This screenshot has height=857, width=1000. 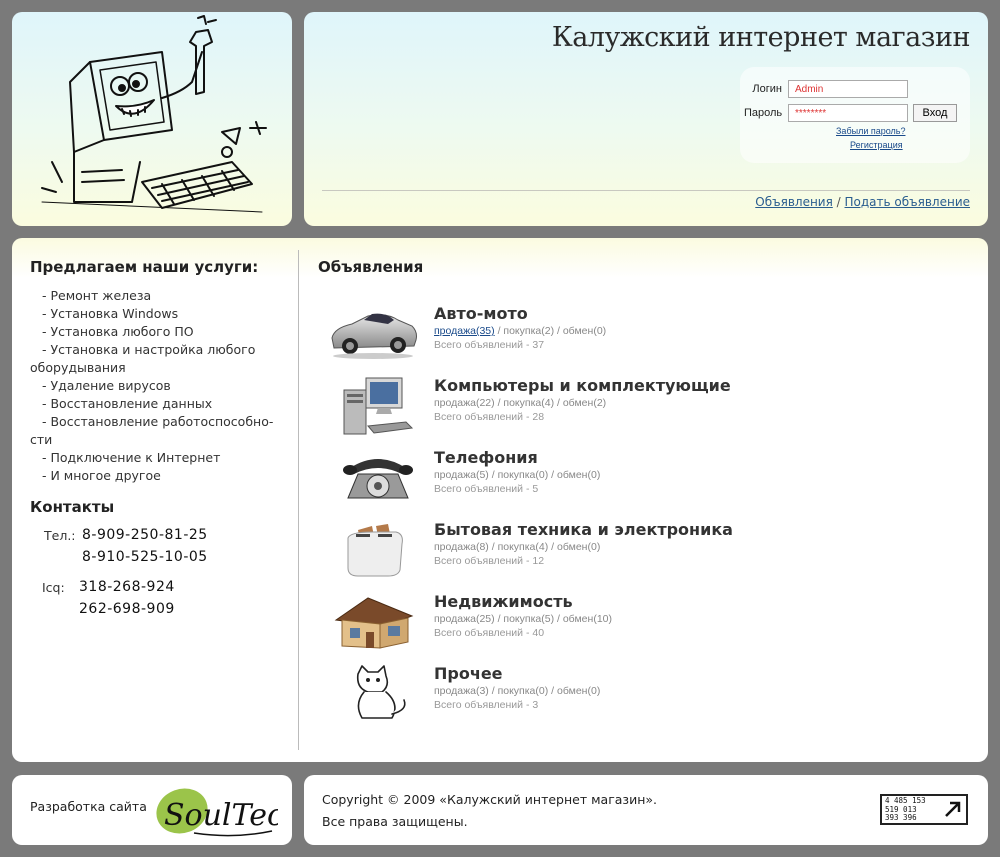 What do you see at coordinates (145, 557) in the screenshot?
I see `phone-2: 8-910-525-10-05` at bounding box center [145, 557].